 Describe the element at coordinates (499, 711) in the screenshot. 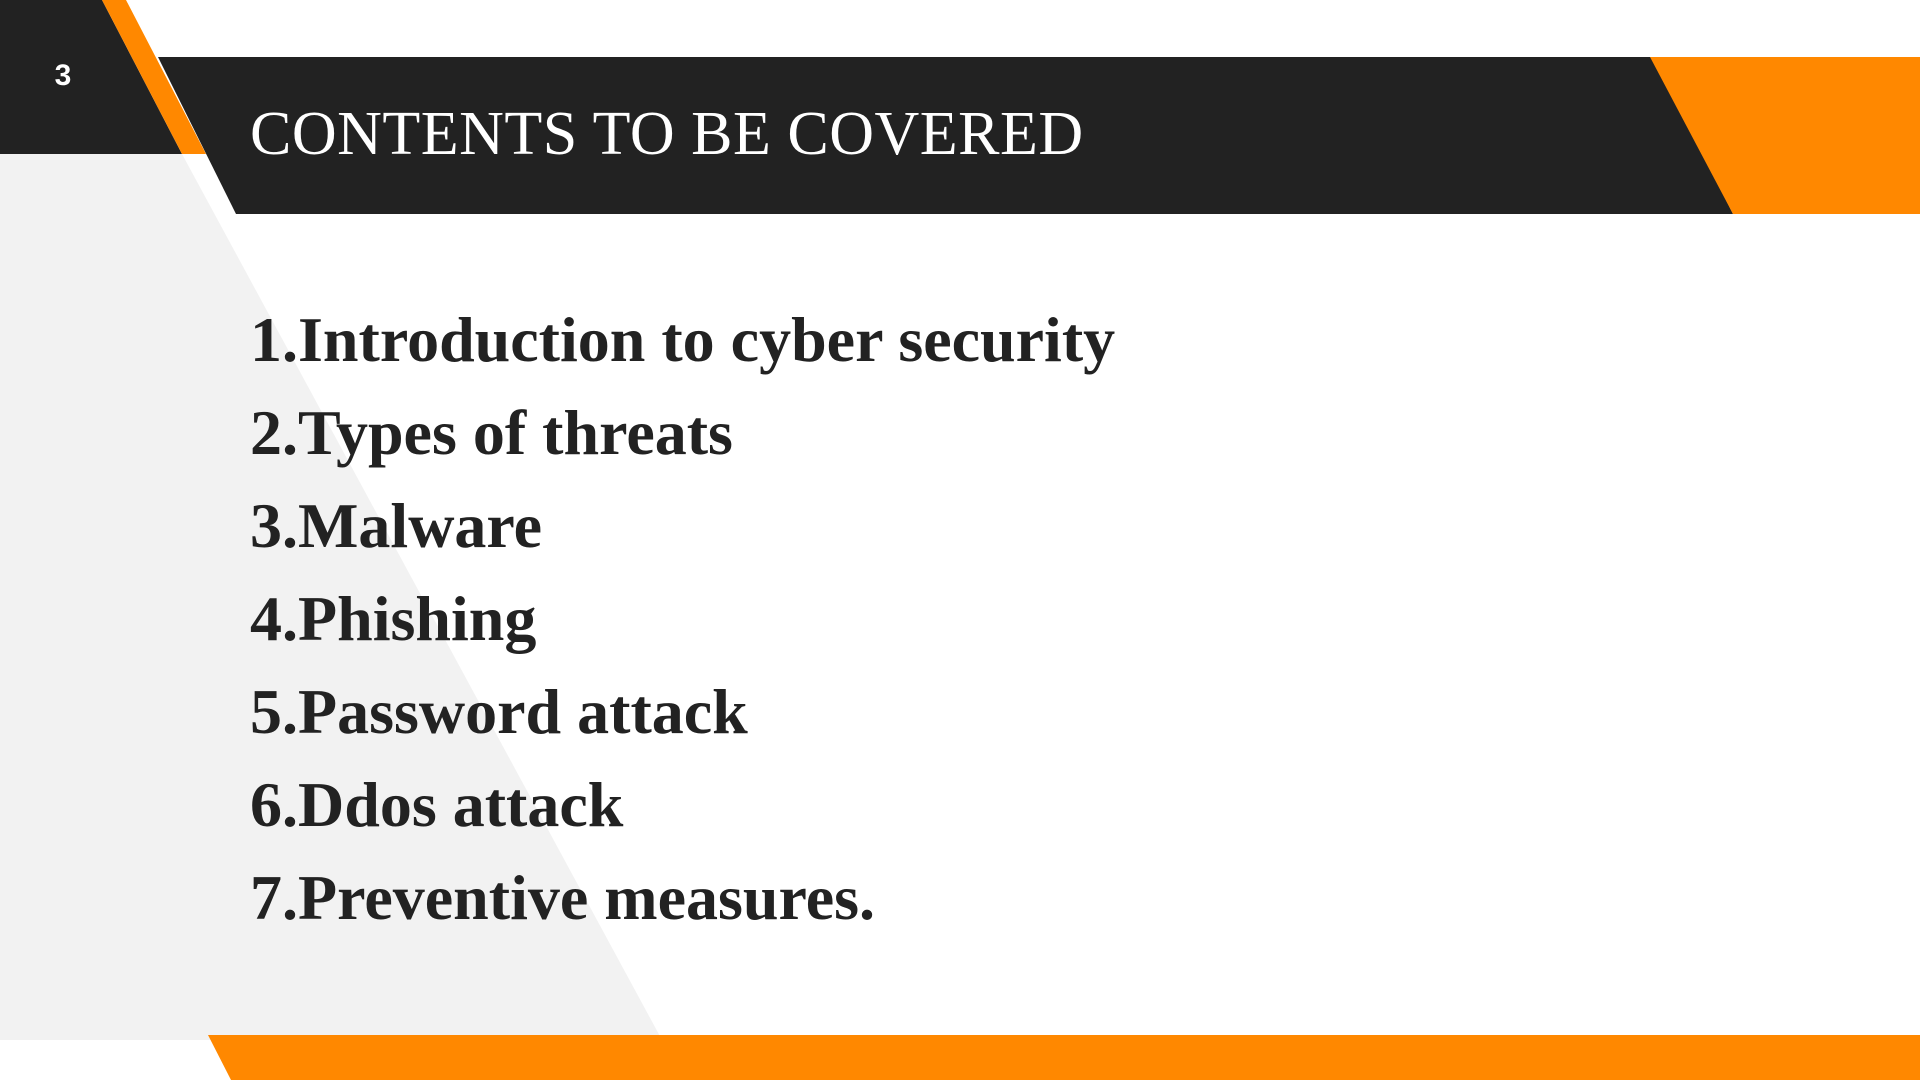

I see `list-item: 5.Password attack` at that location.